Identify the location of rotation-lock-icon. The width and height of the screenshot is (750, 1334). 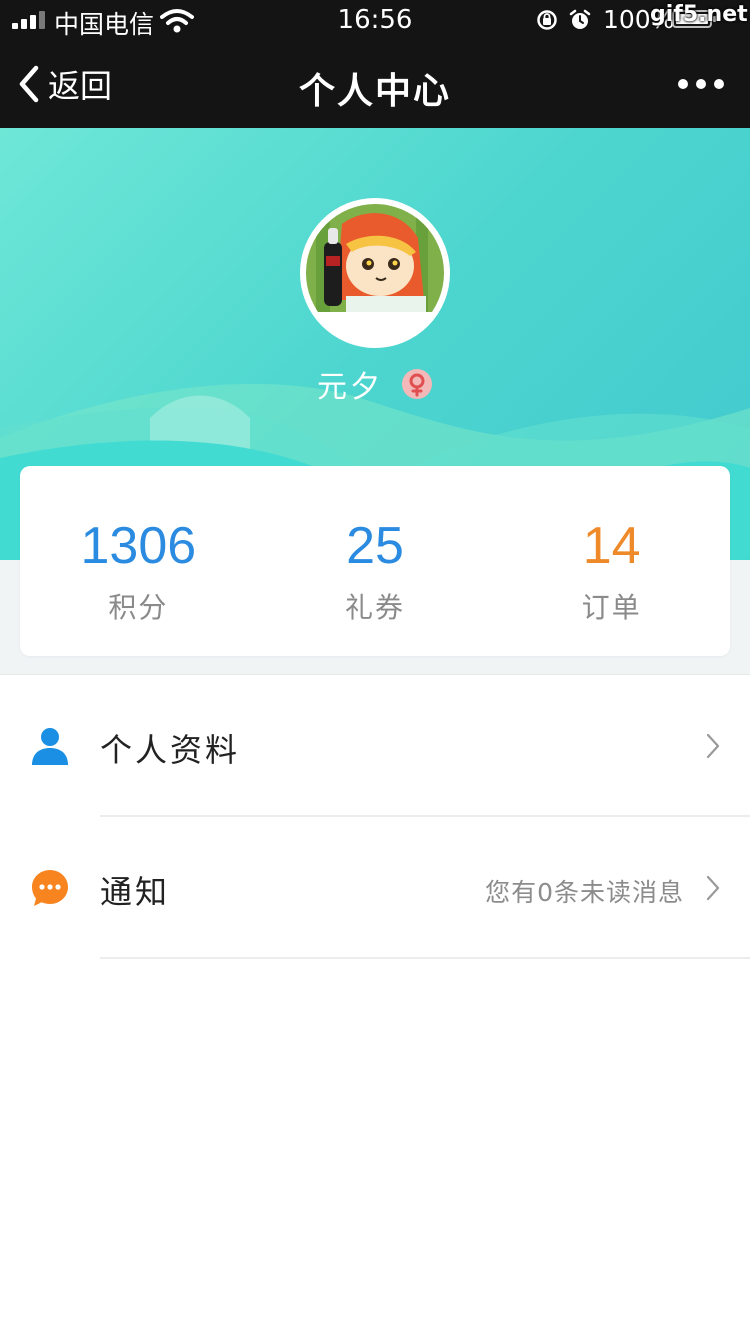
(547, 20).